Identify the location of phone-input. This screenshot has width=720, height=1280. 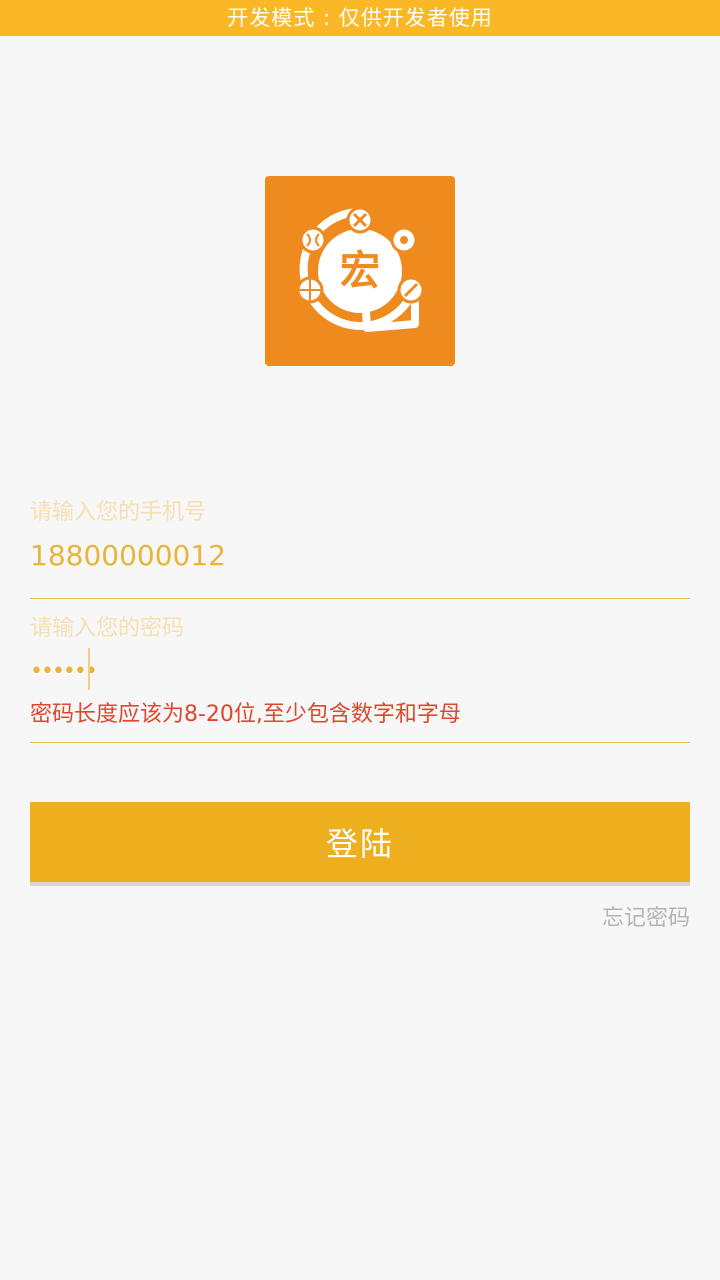
(360, 556).